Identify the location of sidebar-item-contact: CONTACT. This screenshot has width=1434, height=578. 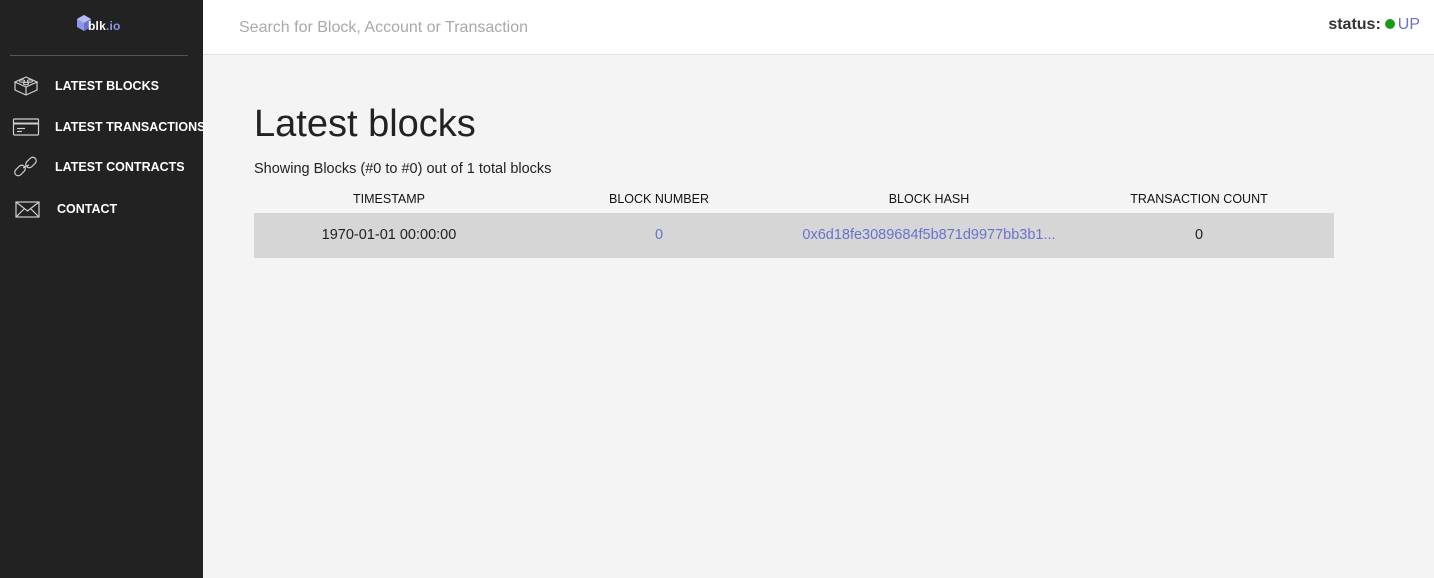
(101, 209).